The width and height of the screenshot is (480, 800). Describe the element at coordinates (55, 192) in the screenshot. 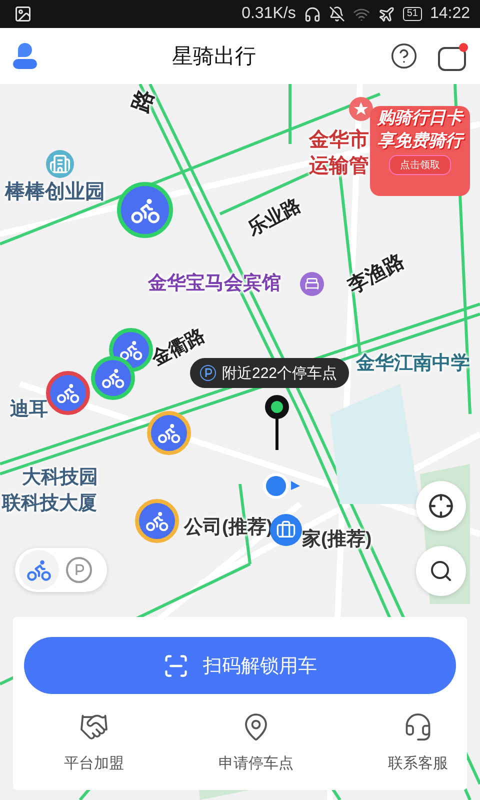

I see `place-label: 棒棒创业园` at that location.